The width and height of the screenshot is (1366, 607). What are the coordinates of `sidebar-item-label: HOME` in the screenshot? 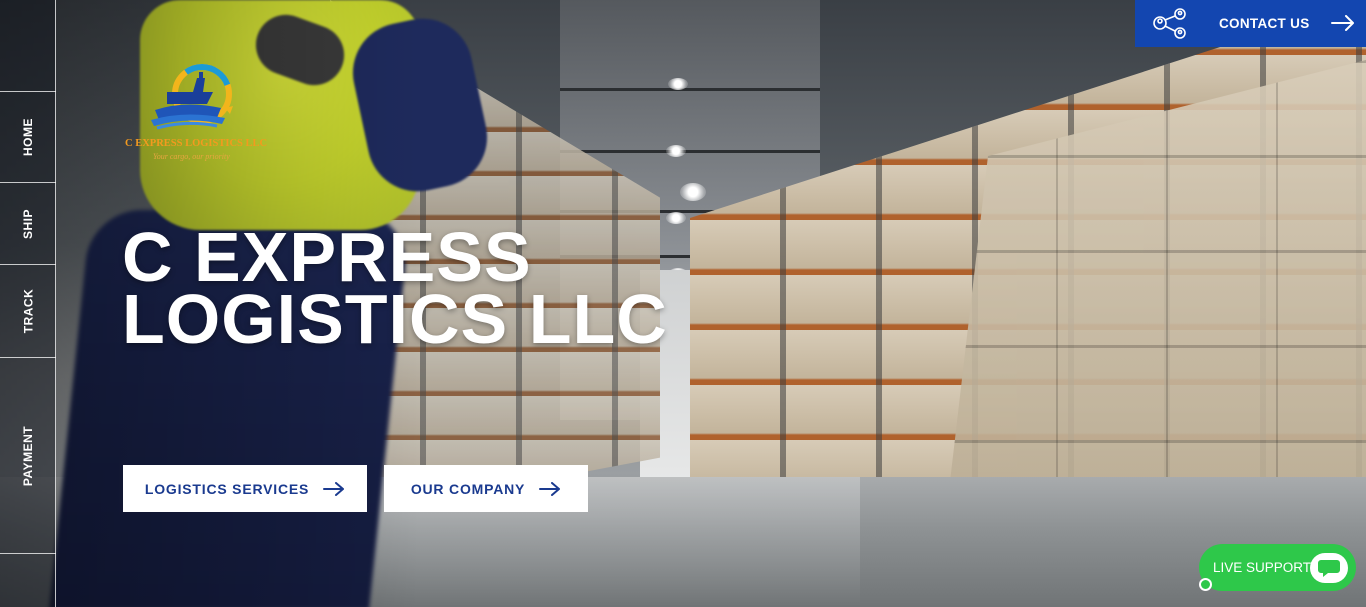 It's located at (28, 137).